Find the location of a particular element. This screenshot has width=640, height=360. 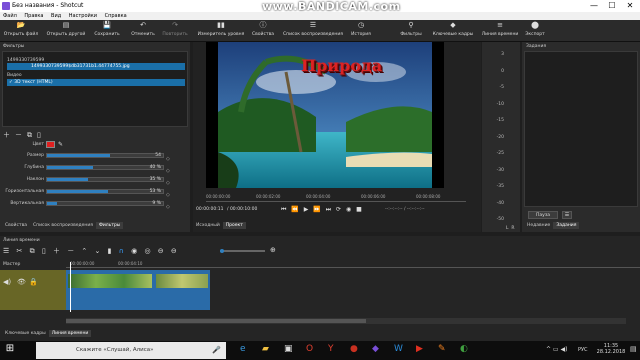

close-button: ✕ is located at coordinates (630, 6).